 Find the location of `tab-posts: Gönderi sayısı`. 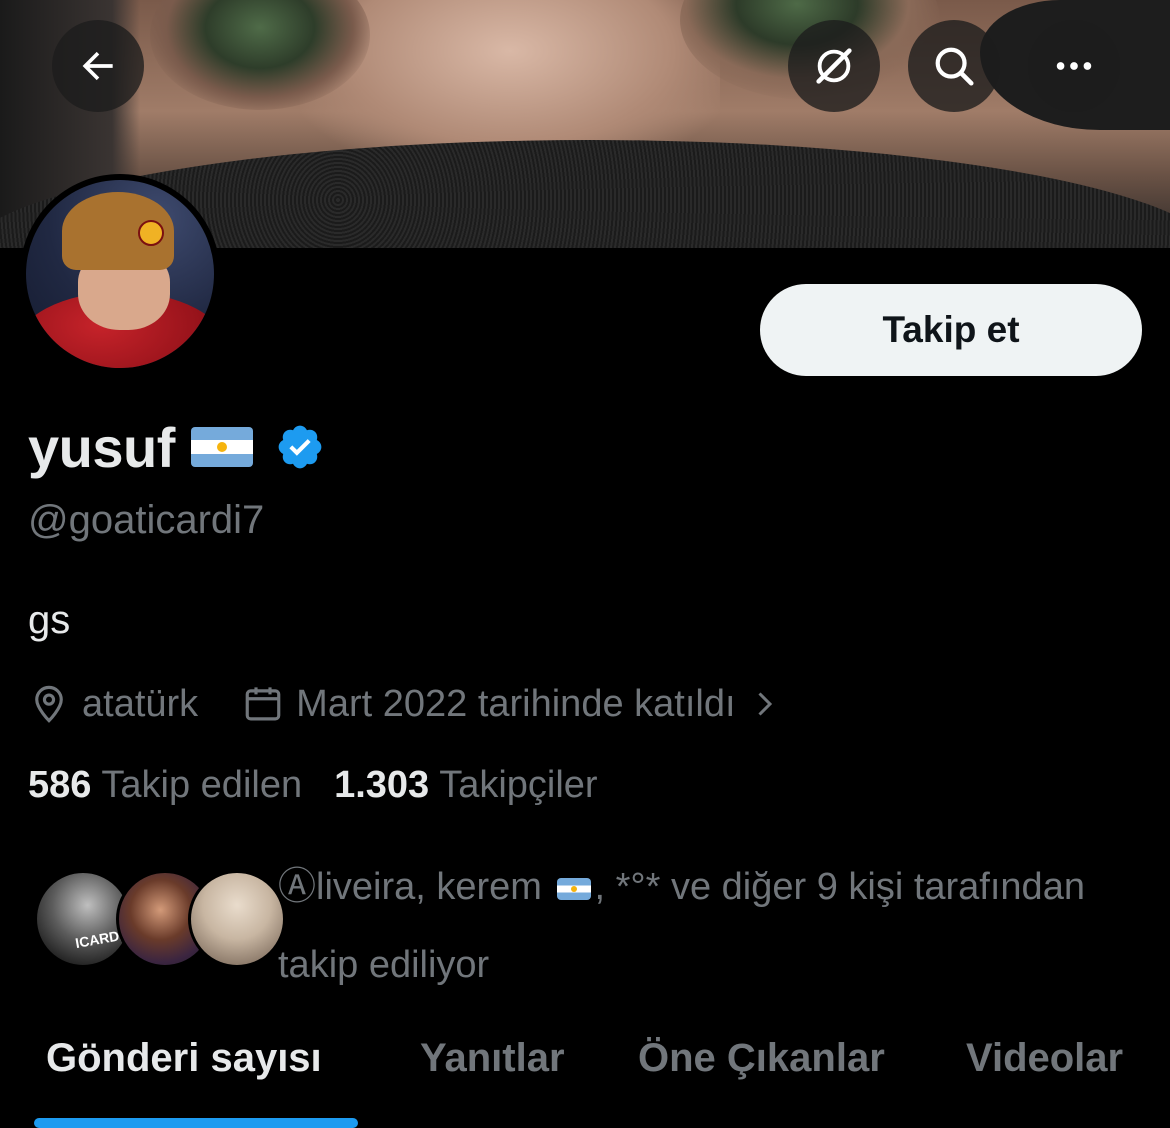

tab-posts: Gönderi sayısı is located at coordinates (184, 1058).